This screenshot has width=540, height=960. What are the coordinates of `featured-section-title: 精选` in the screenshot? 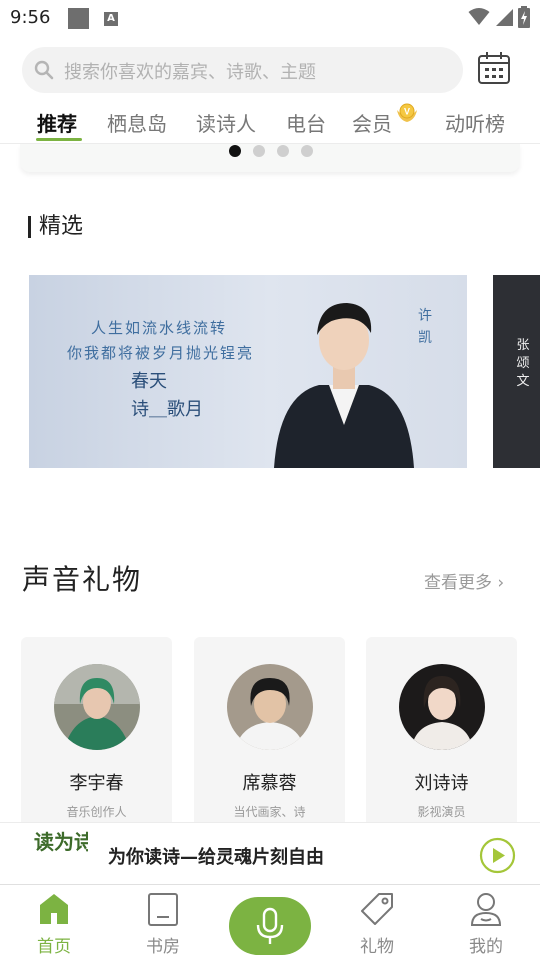 It's located at (55, 227).